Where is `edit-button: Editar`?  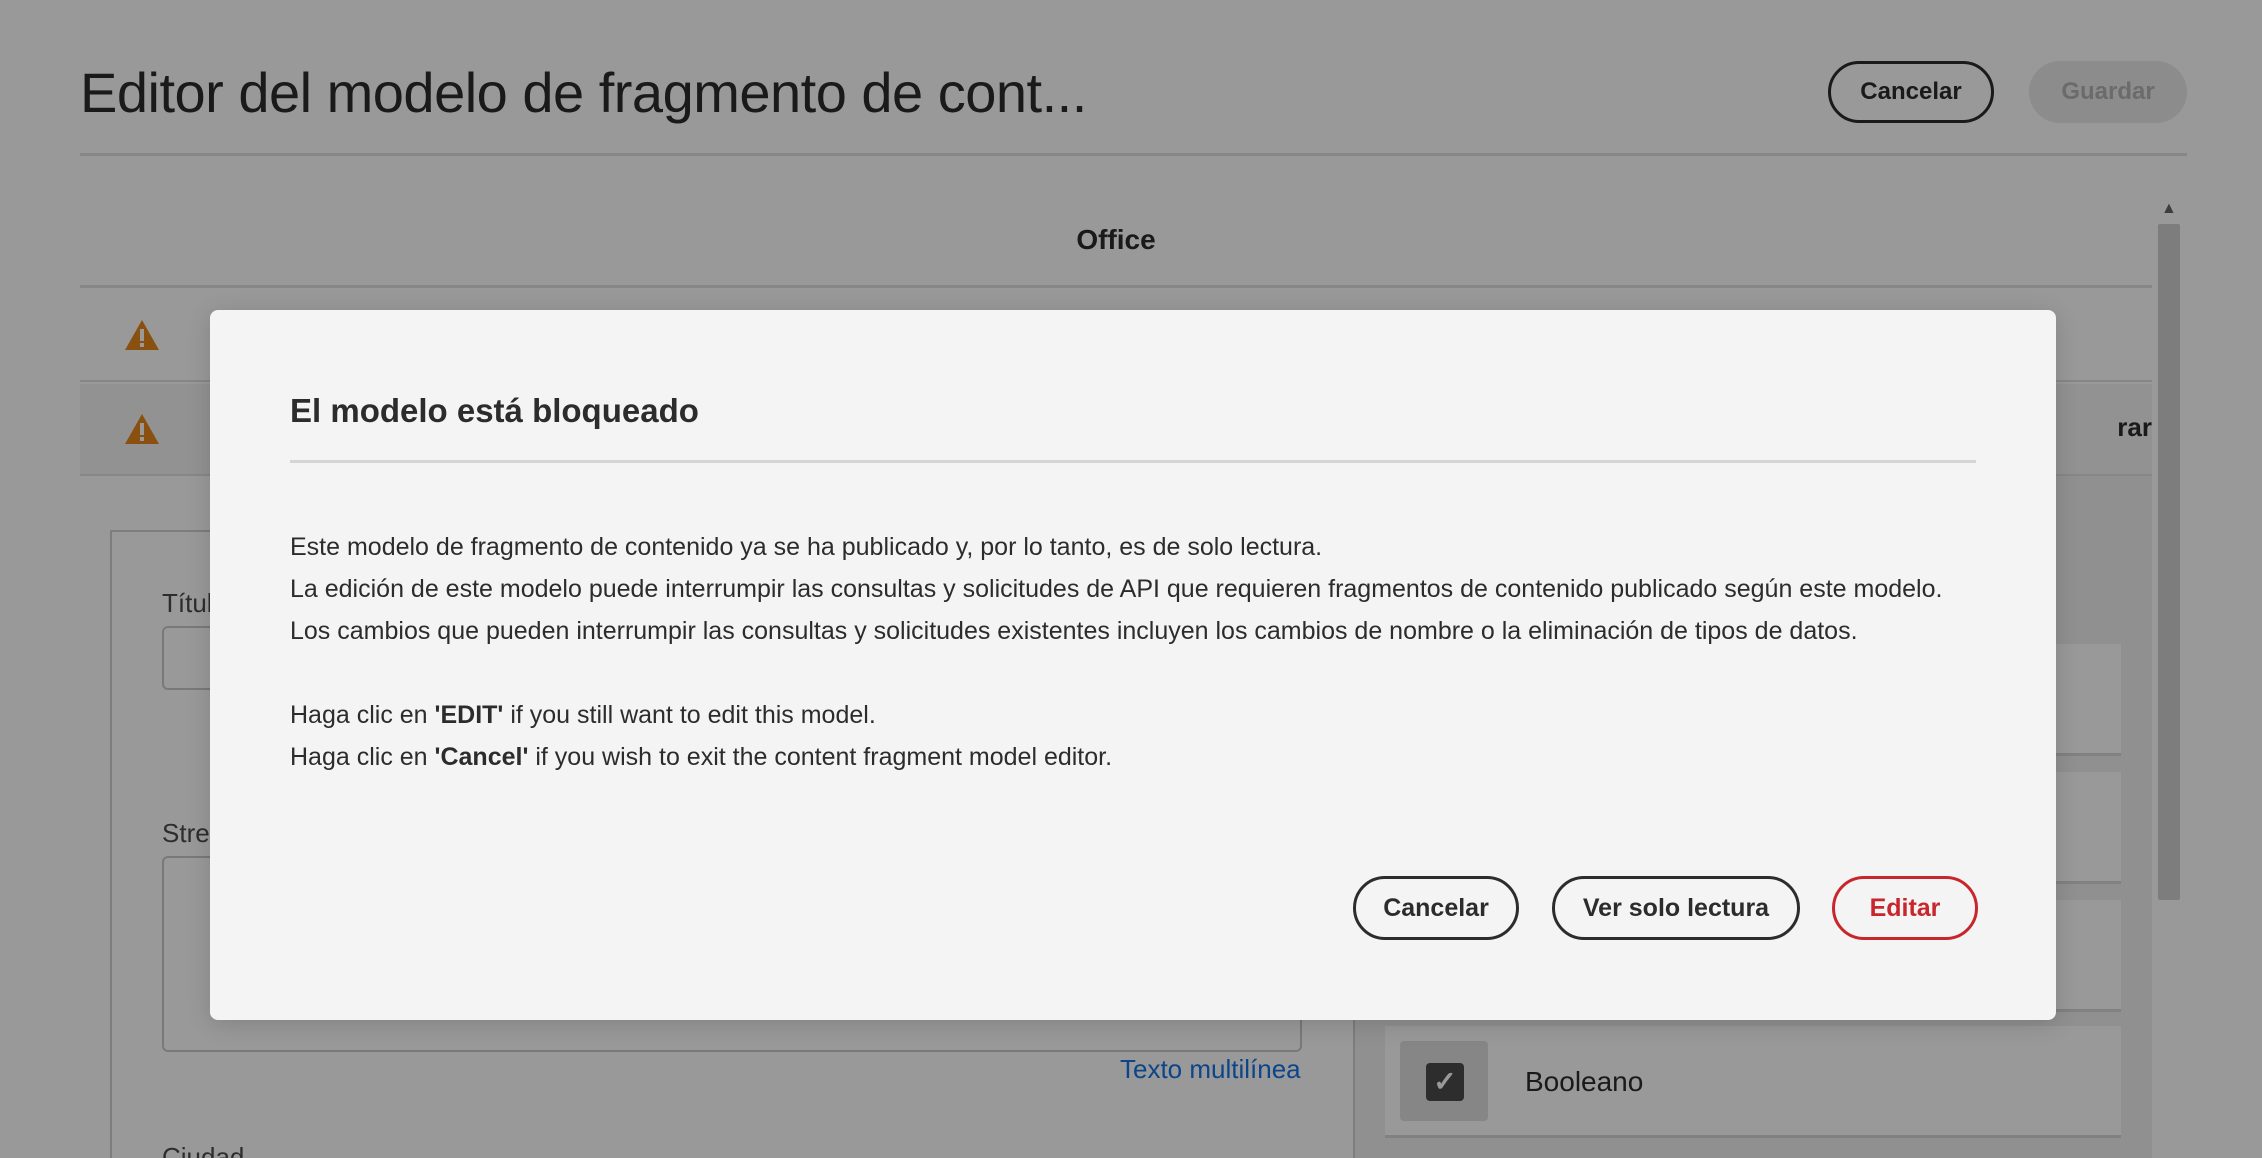
edit-button: Editar is located at coordinates (1905, 908).